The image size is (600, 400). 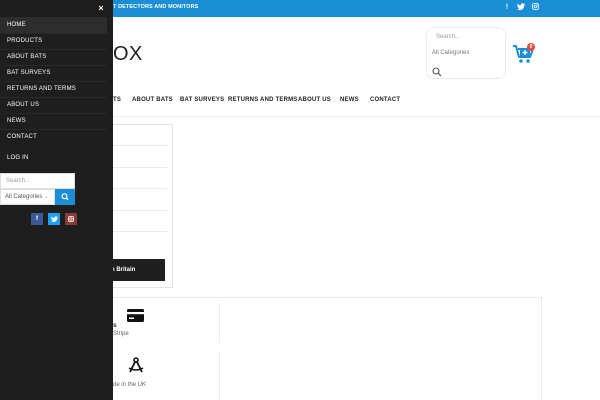 What do you see at coordinates (135, 198) in the screenshot?
I see `category-link: ive` at bounding box center [135, 198].